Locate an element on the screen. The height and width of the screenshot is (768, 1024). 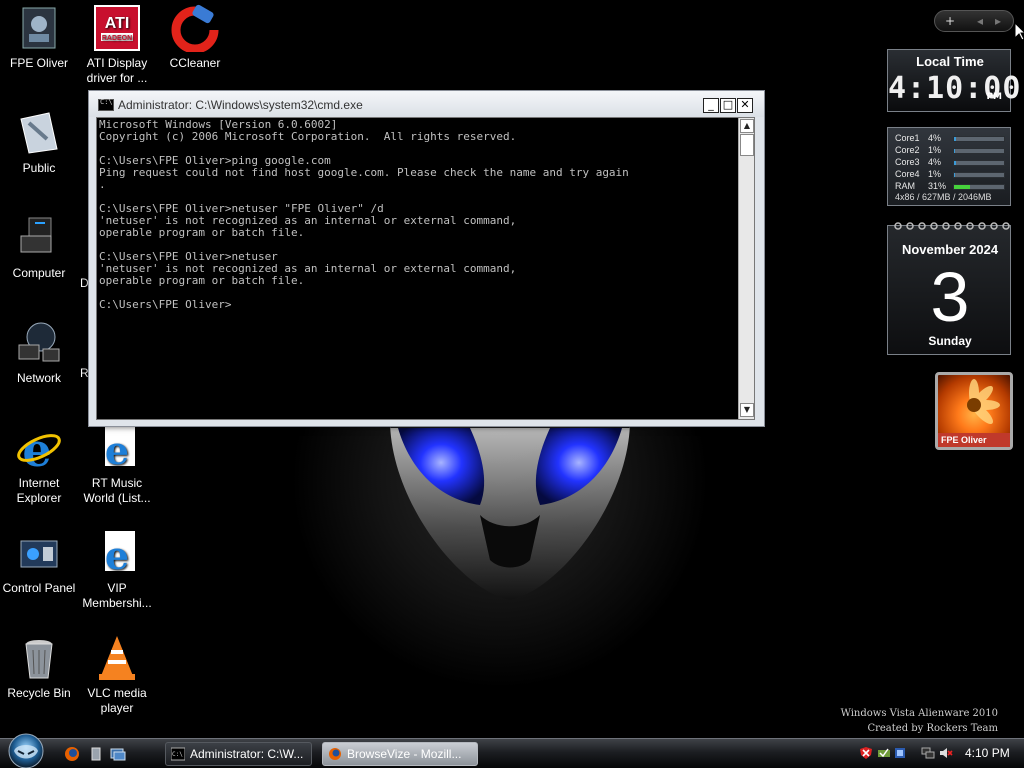
calendar-rings-icon is located at coordinates (952, 226).